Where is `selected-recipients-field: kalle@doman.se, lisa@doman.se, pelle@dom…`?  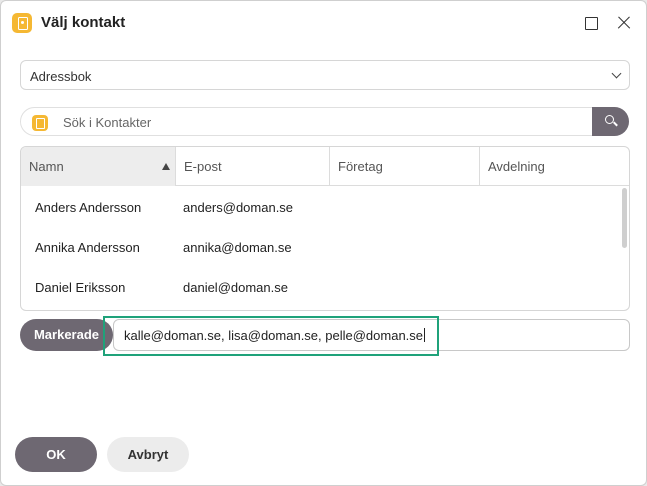 selected-recipients-field: kalle@doman.se, lisa@doman.se, pelle@dom… is located at coordinates (371, 335).